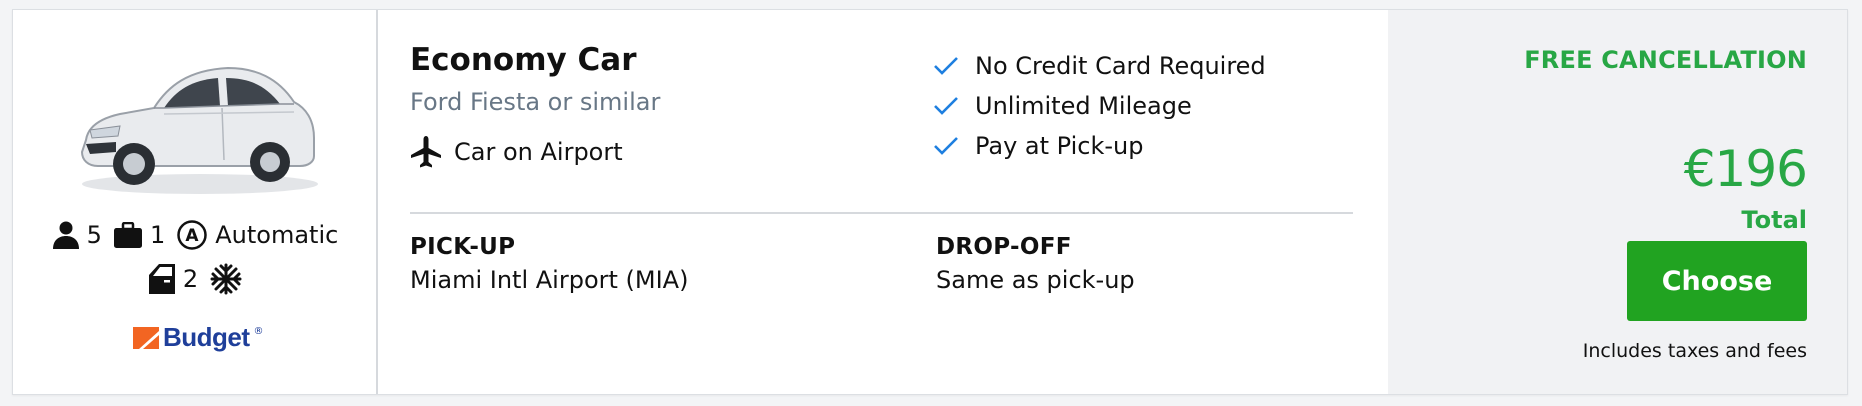 The width and height of the screenshot is (1862, 406). I want to click on car-image, so click(199, 130).